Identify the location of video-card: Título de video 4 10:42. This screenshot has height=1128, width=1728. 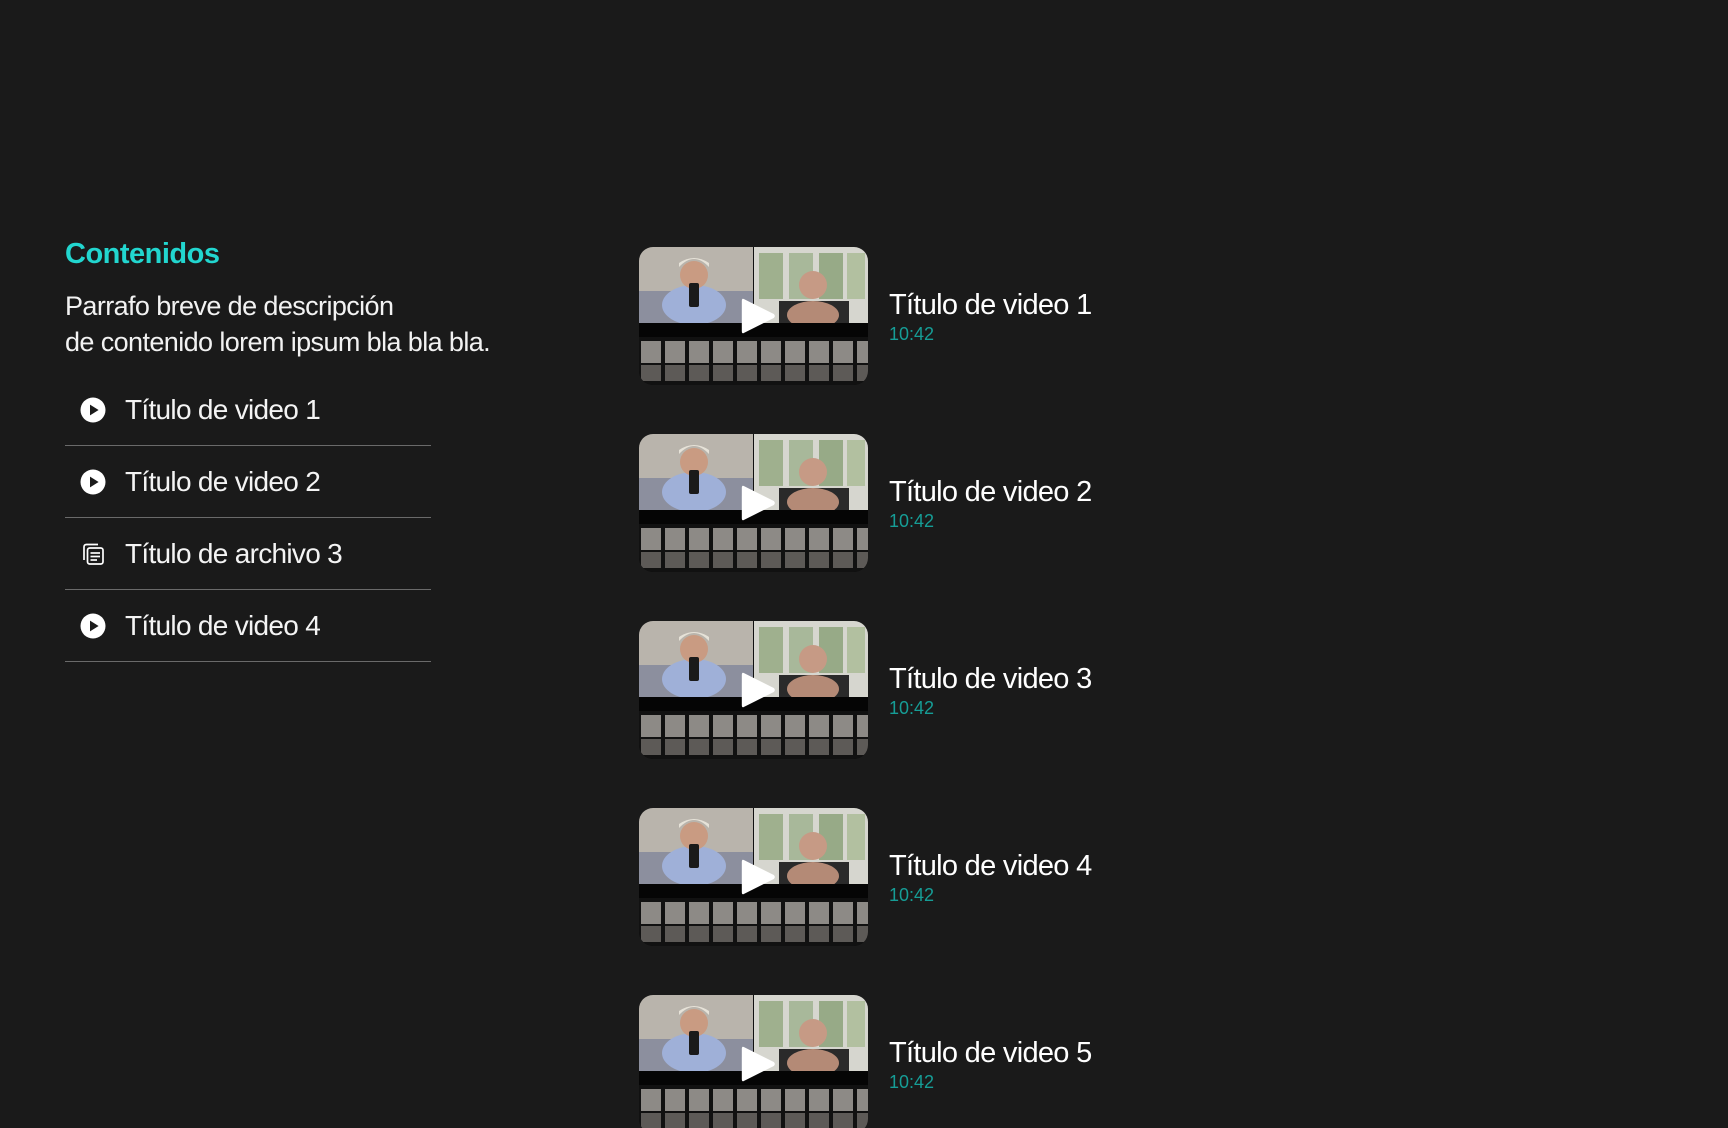
(865, 877).